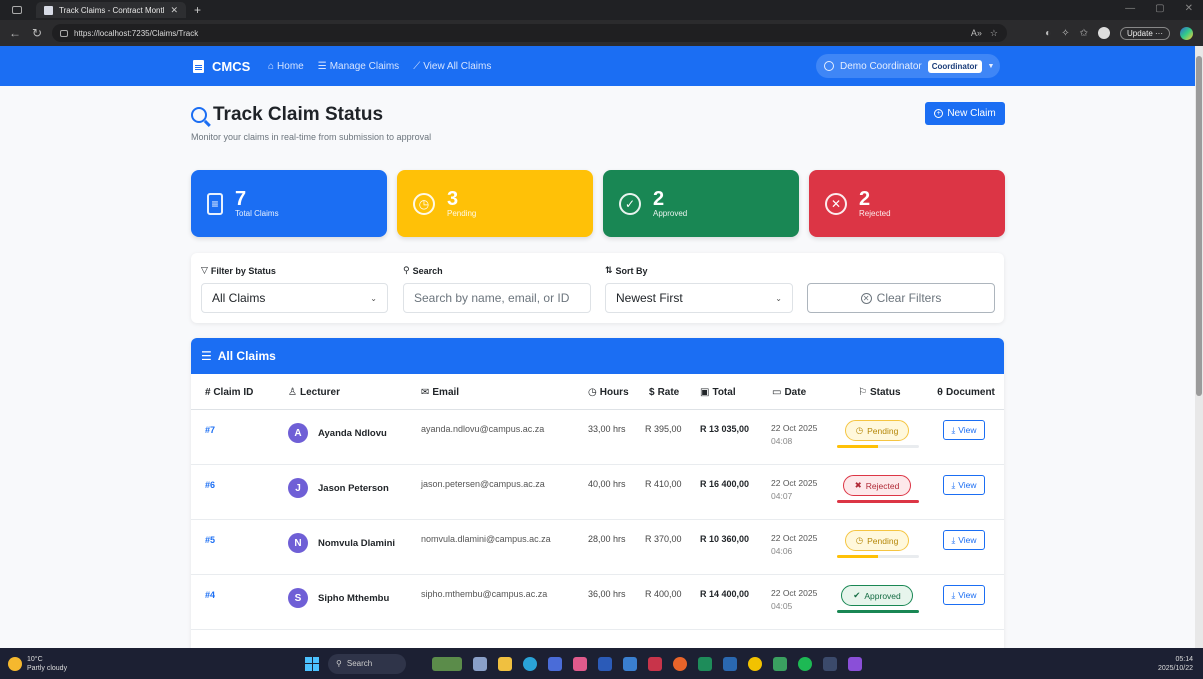 This screenshot has width=1203, height=679. Describe the element at coordinates (1130, 8) in the screenshot. I see `minimize-icon: —` at that location.